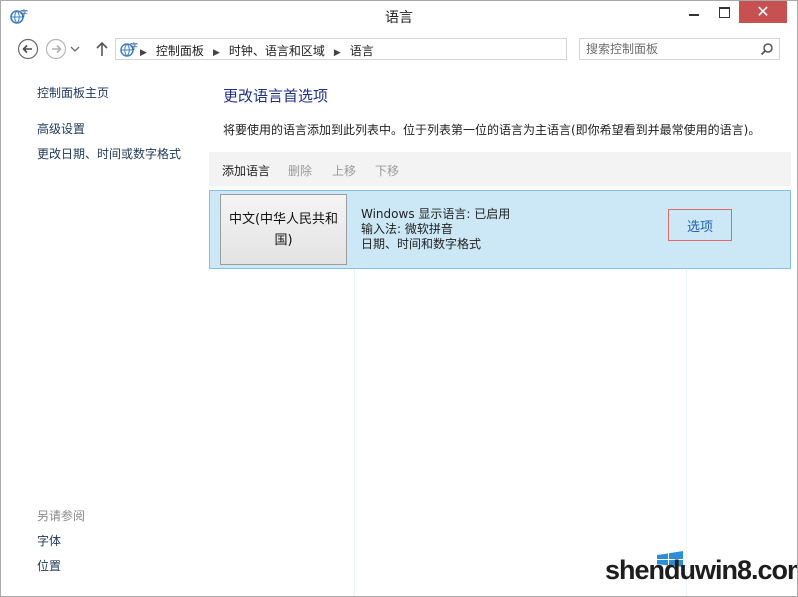  Describe the element at coordinates (56, 49) in the screenshot. I see `forward-arrow-icon` at that location.